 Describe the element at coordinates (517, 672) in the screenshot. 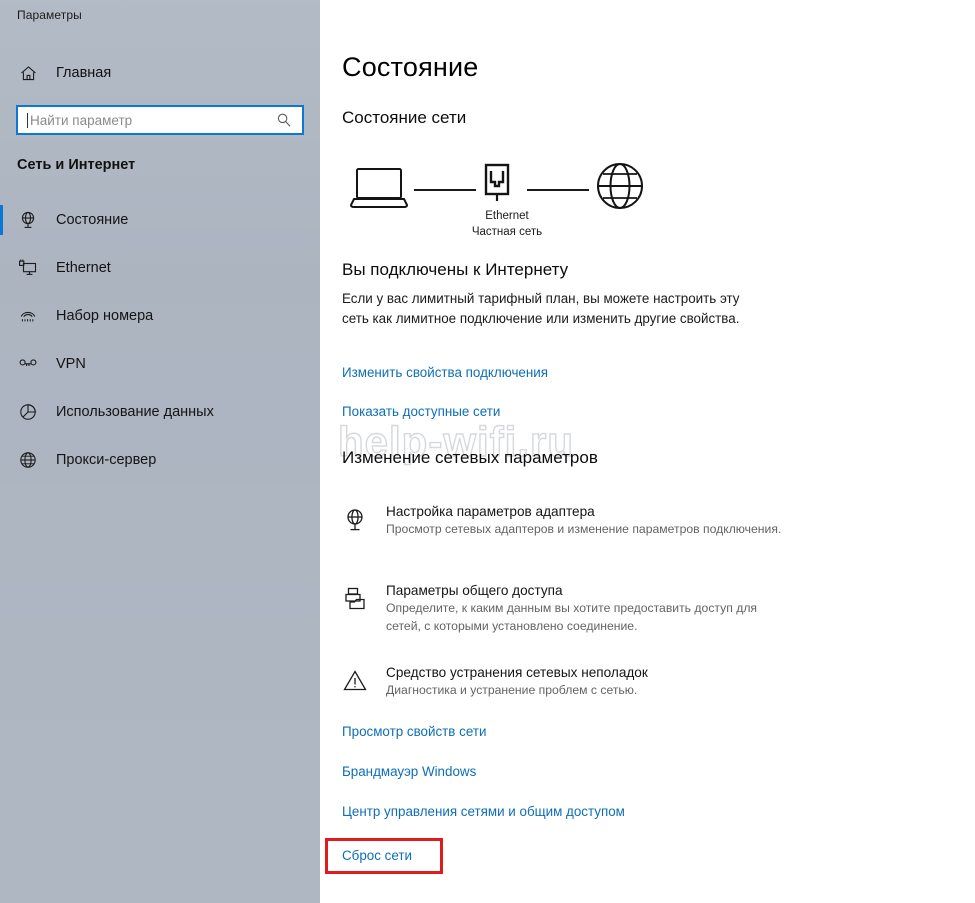

I see `setting-item-title: Средство устранения сетевых неполадок` at that location.